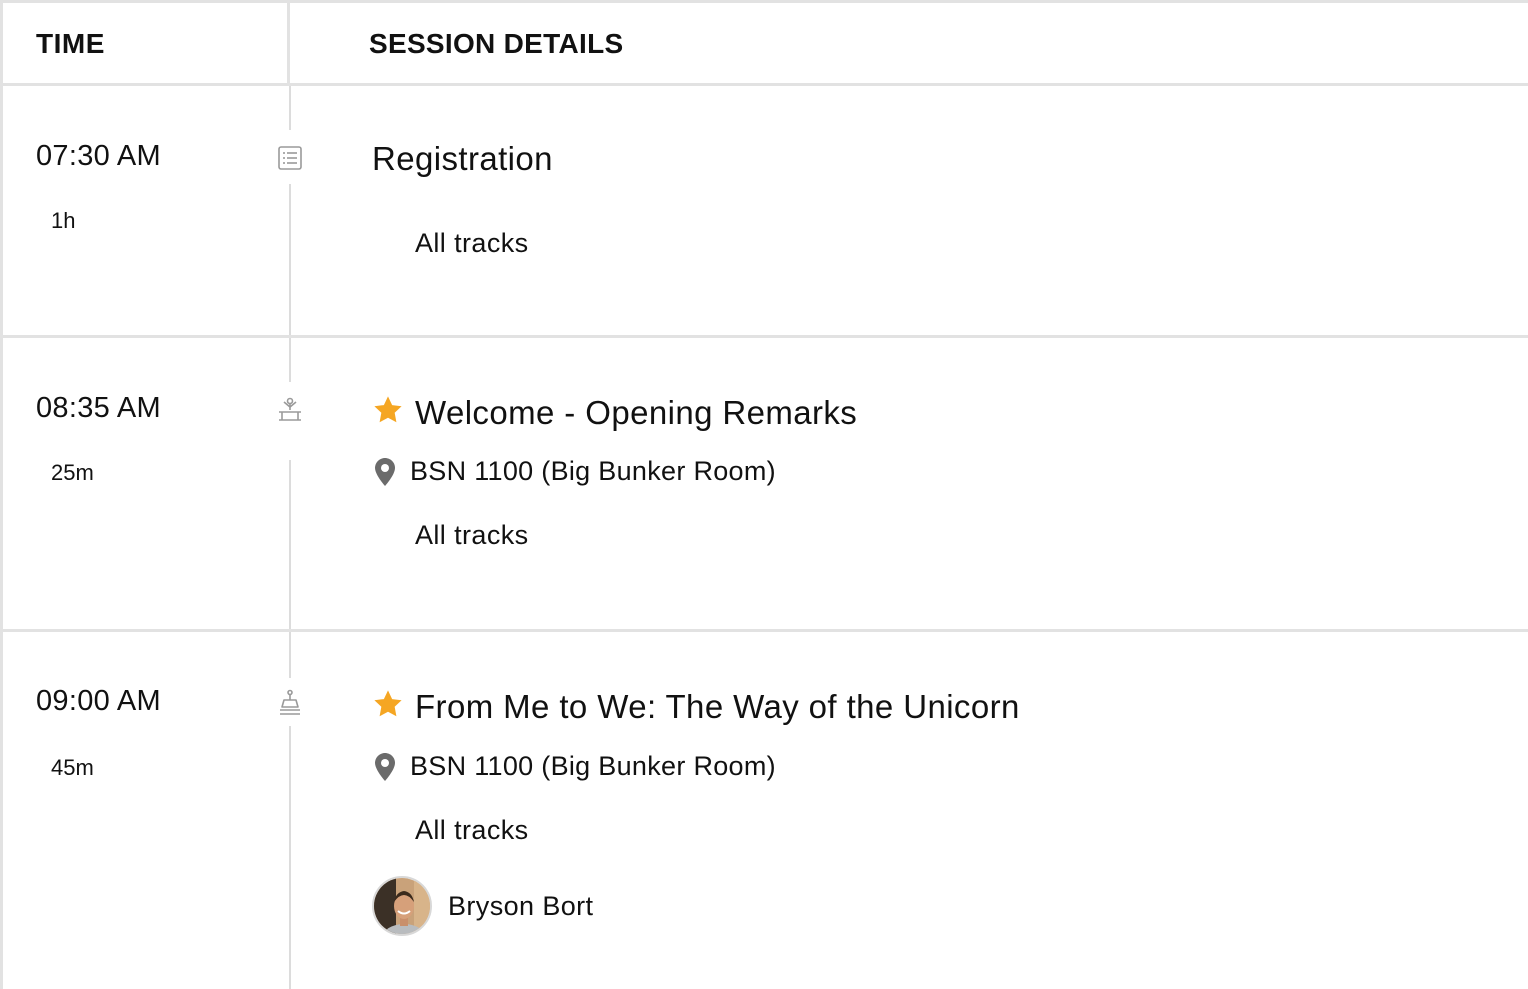  I want to click on time-column-header: TIME, so click(70, 43).